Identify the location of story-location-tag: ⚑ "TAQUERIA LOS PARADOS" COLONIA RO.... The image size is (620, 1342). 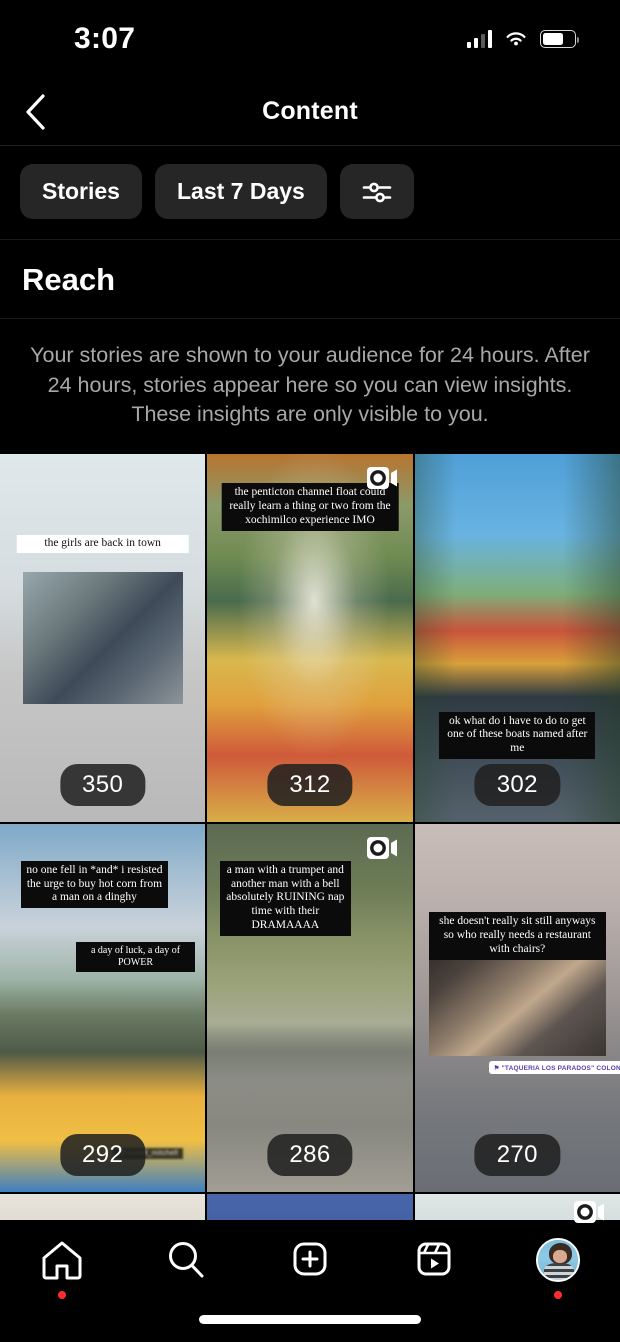
(554, 1068).